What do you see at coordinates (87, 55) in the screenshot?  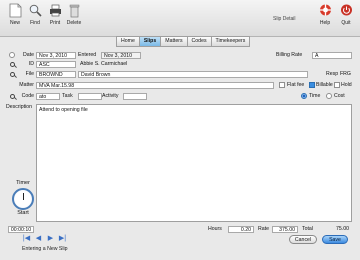 I see `entered-label: Entered` at bounding box center [87, 55].